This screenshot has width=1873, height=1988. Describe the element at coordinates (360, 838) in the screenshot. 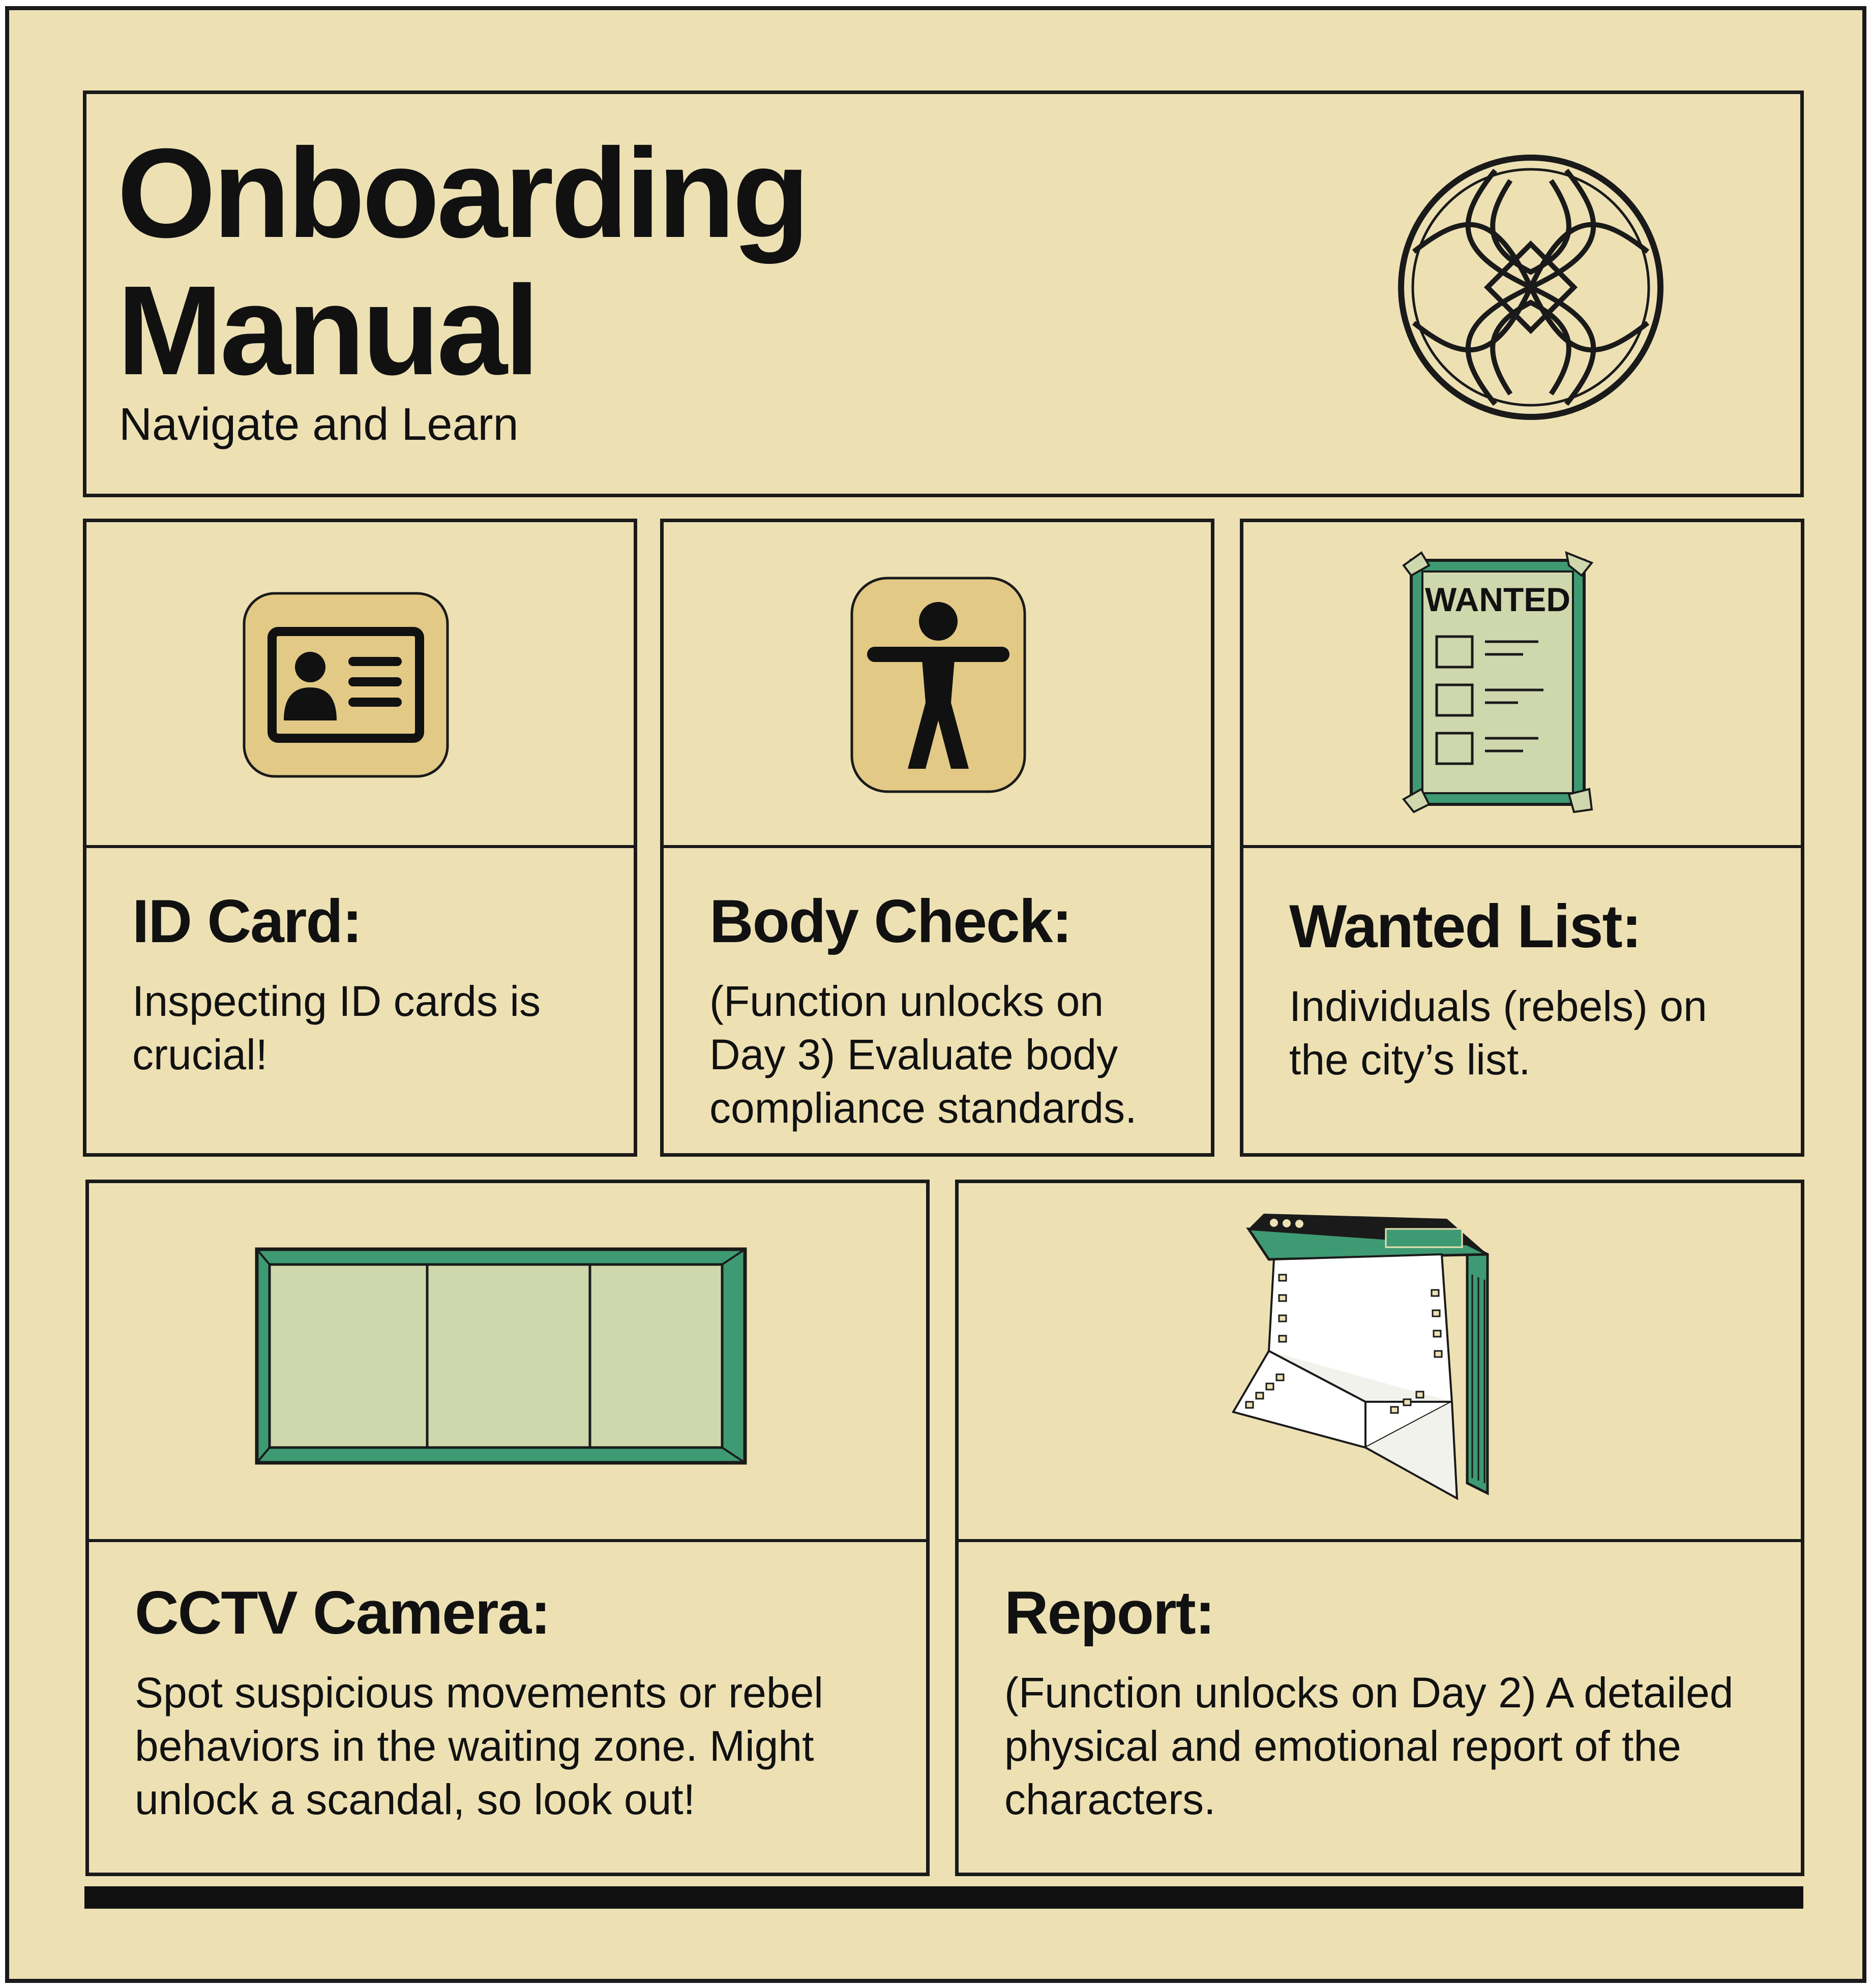

I see `card-id-card: ID Card: Inspecting ID cards is crucial!` at that location.